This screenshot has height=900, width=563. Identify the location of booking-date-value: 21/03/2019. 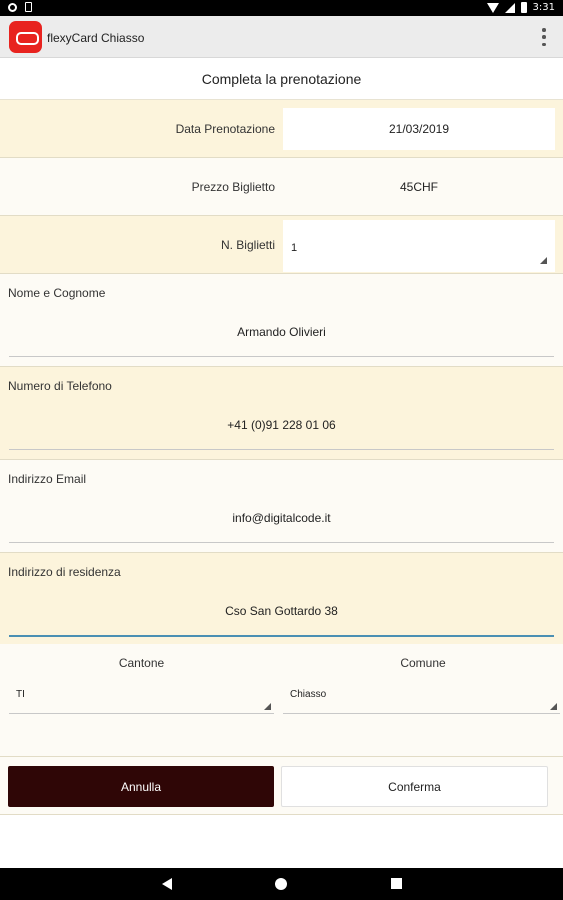
(419, 129).